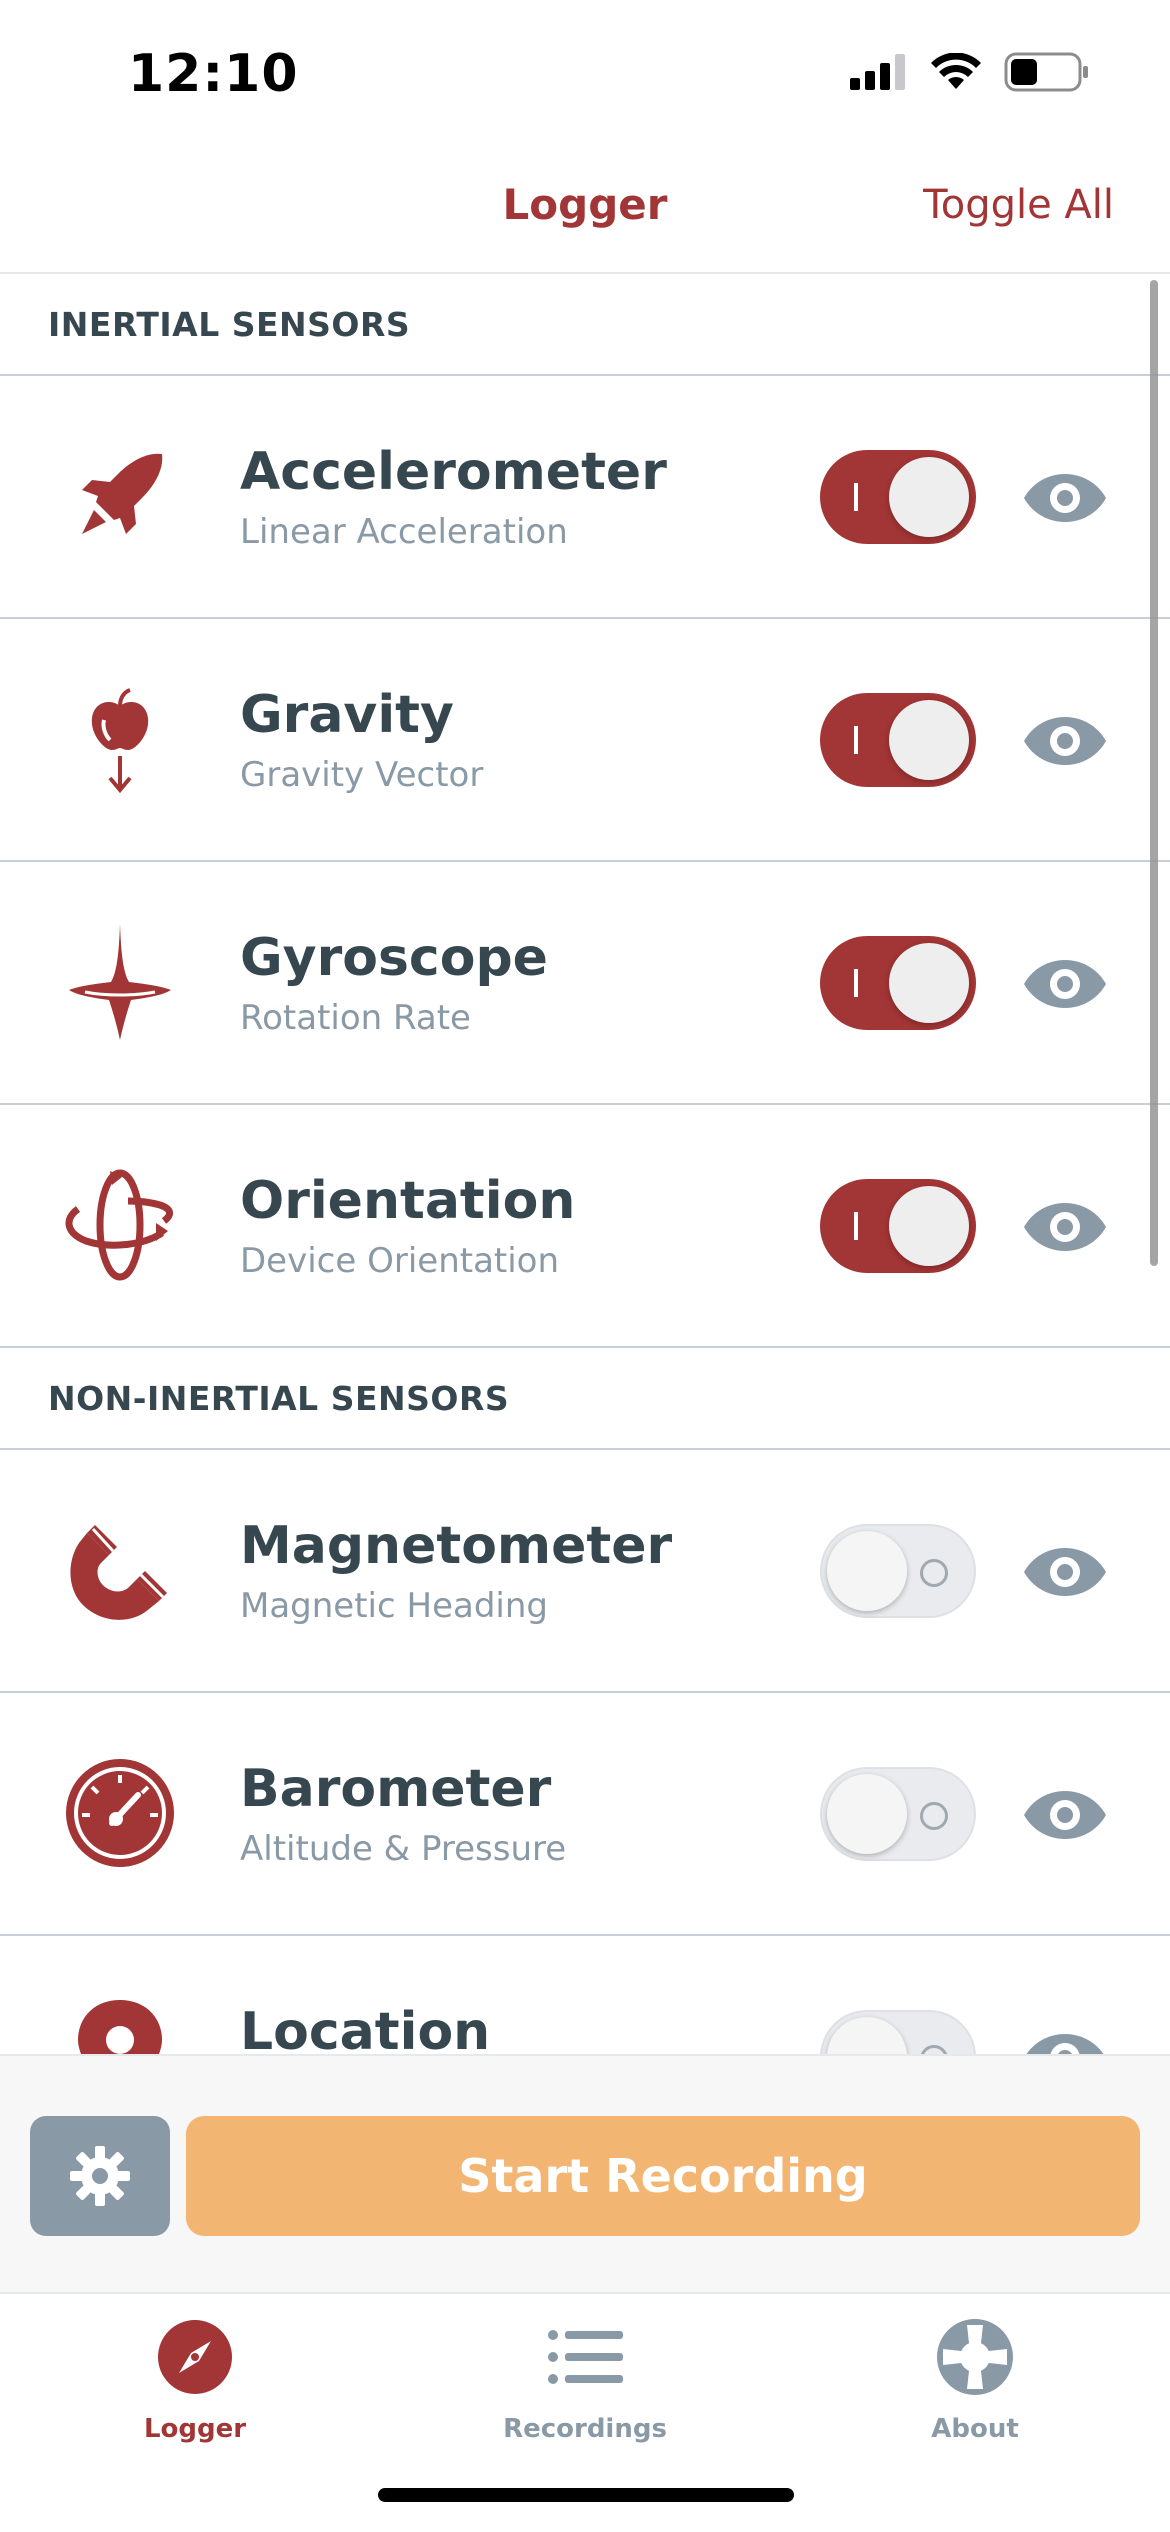 This screenshot has width=1170, height=2532. I want to click on status-icons, so click(970, 72).